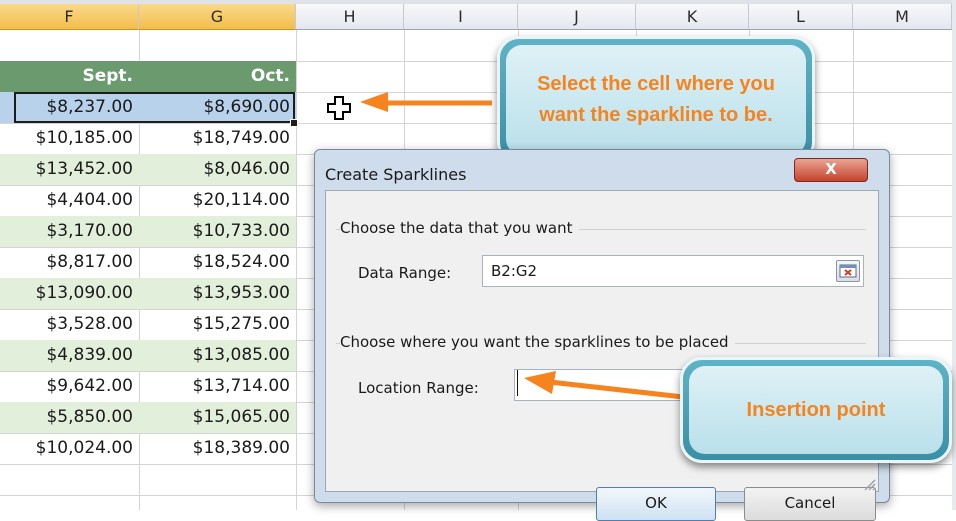  What do you see at coordinates (69, 386) in the screenshot?
I see `cell-f: $9,642.00` at bounding box center [69, 386].